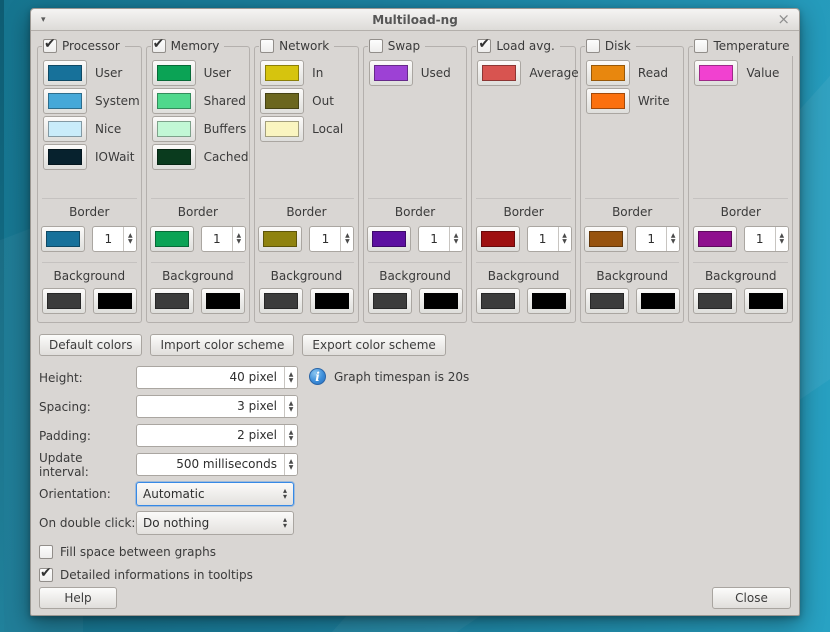 This screenshot has height=632, width=830. Describe the element at coordinates (751, 598) in the screenshot. I see `close-button: Close` at that location.